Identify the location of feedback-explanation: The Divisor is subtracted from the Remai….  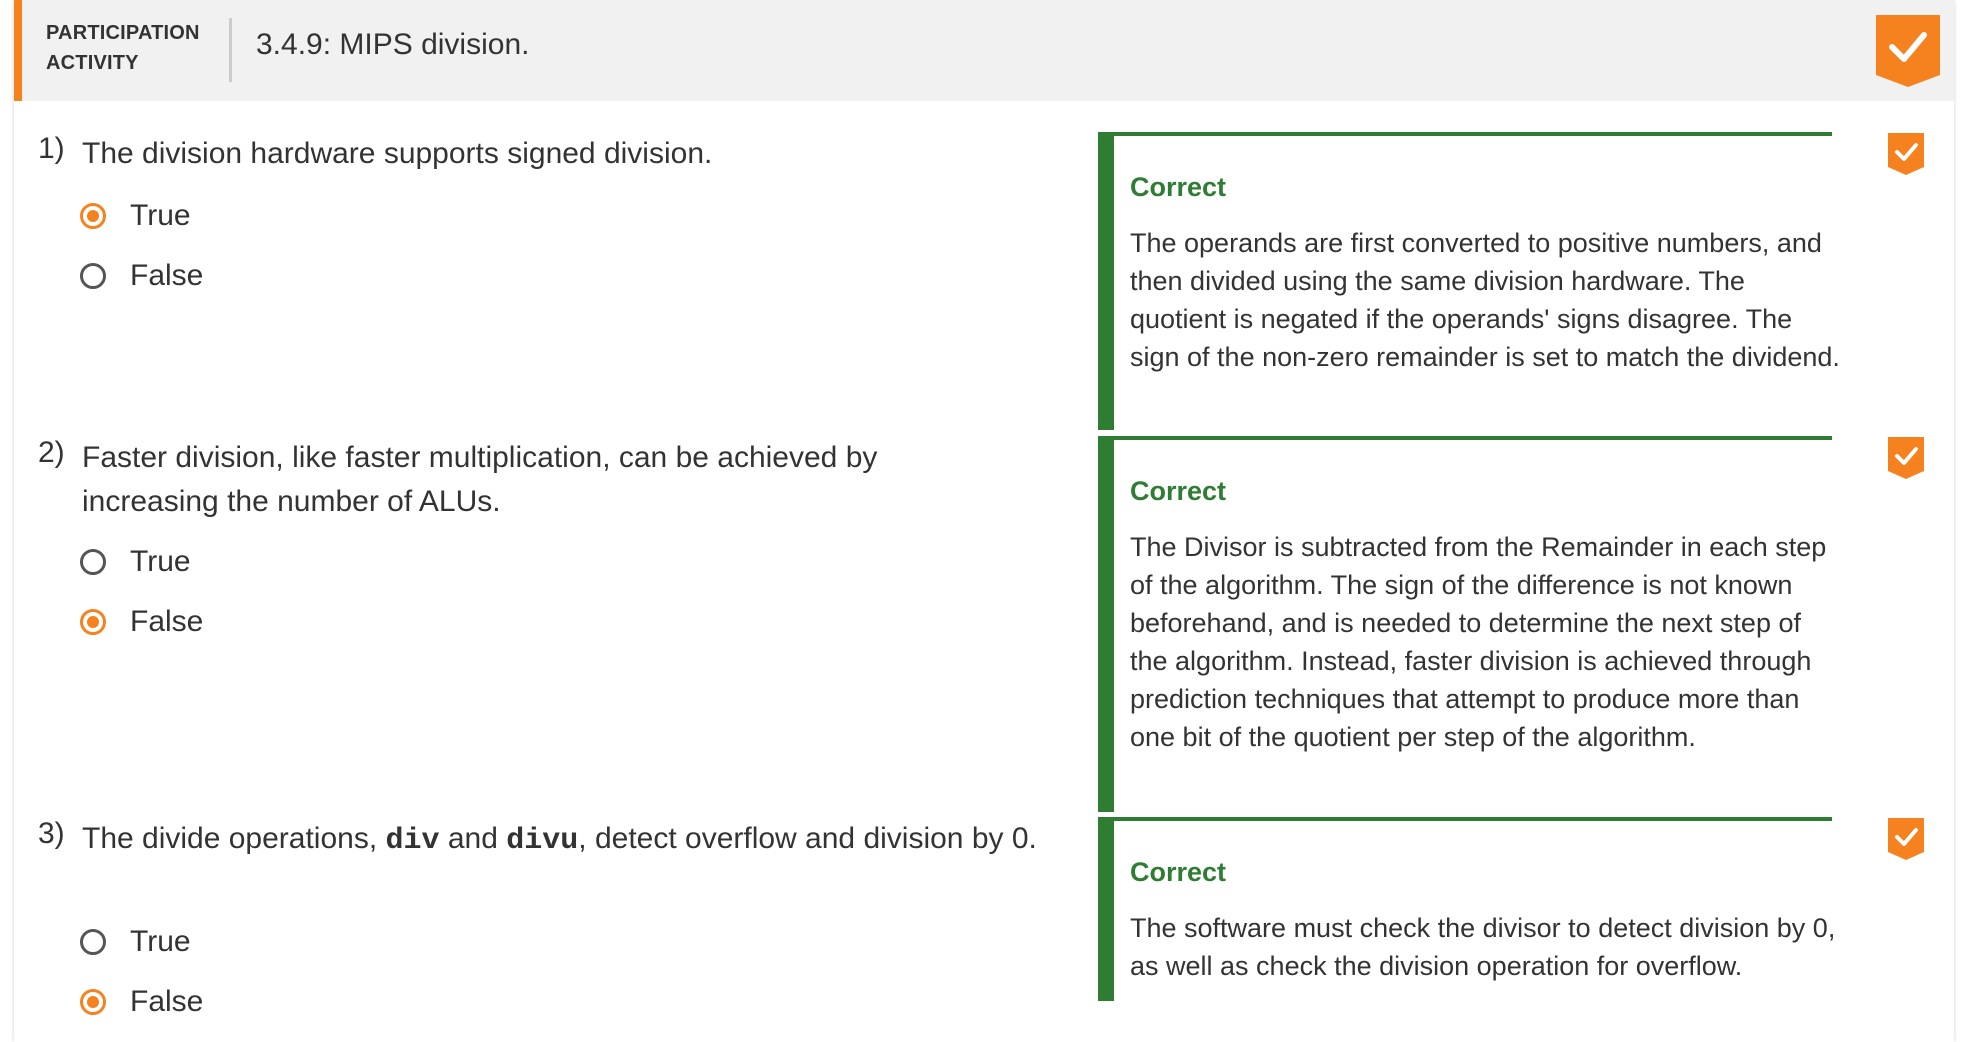
(1478, 642).